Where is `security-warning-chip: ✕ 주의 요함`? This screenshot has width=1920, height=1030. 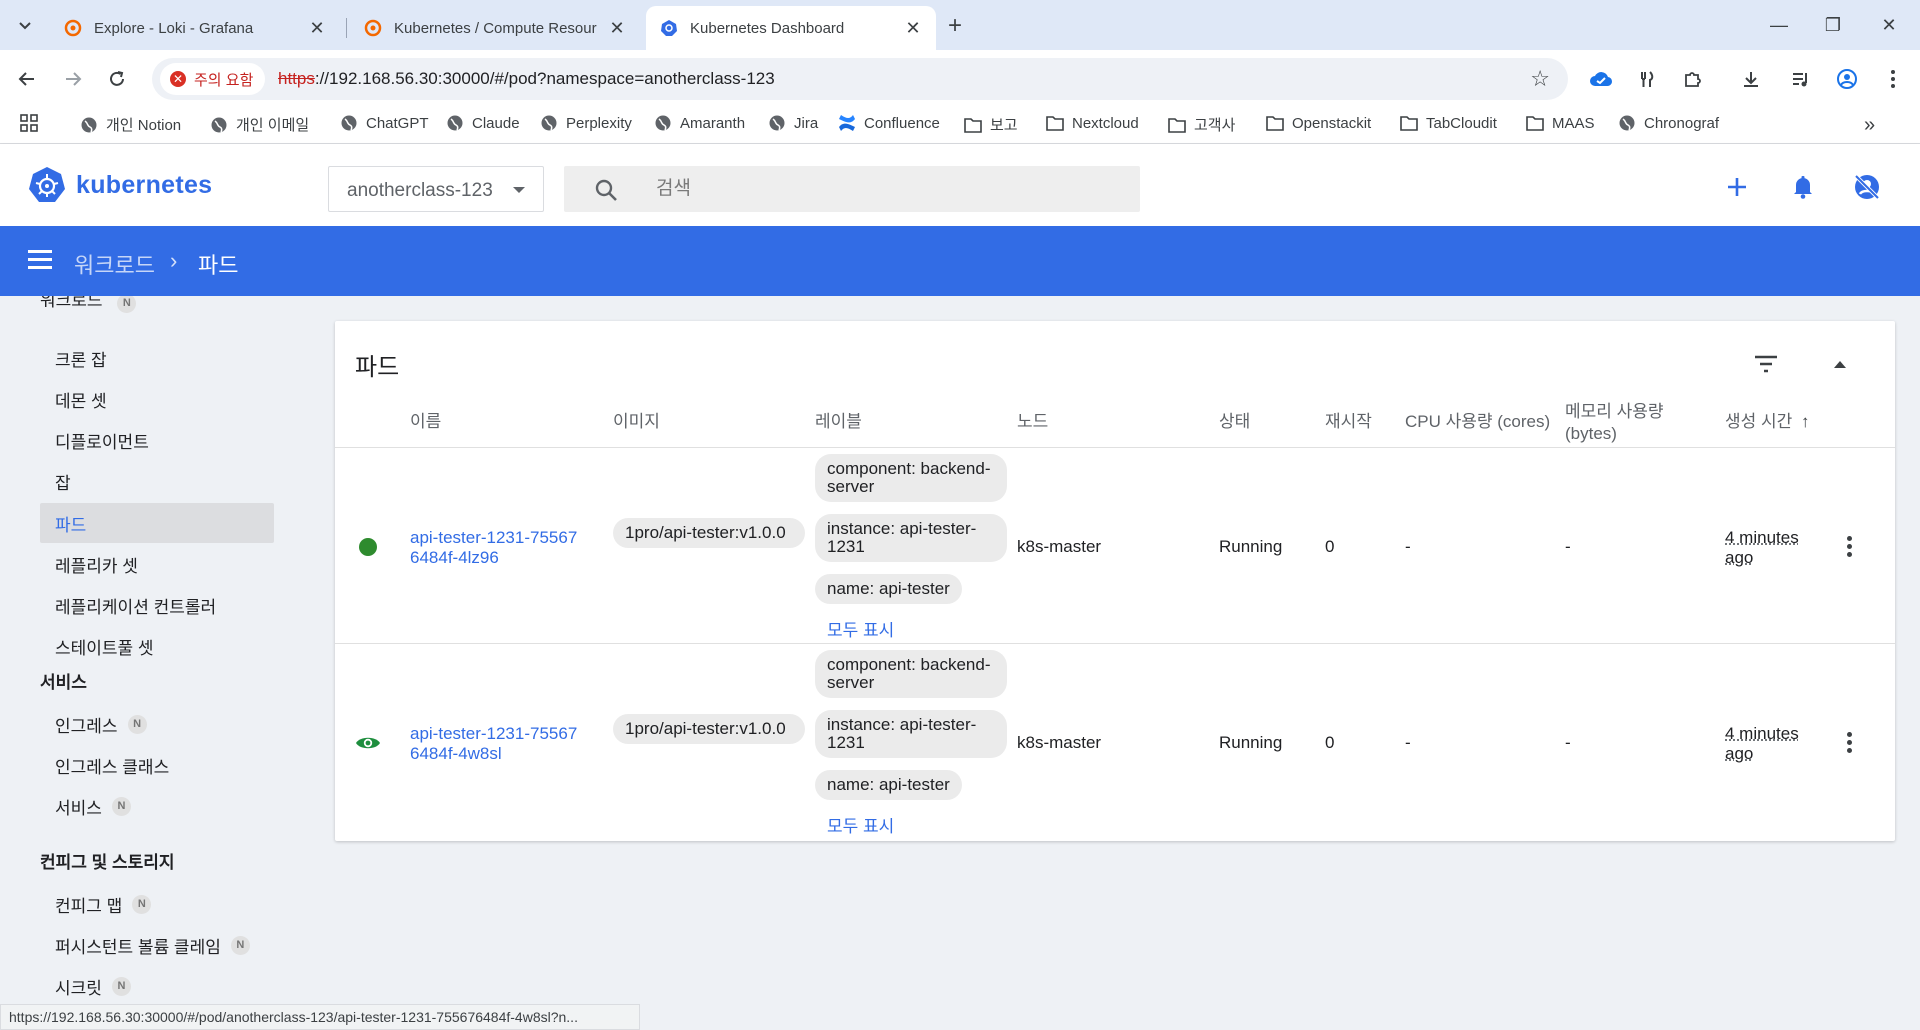
security-warning-chip: ✕ 주의 요함 is located at coordinates (213, 79).